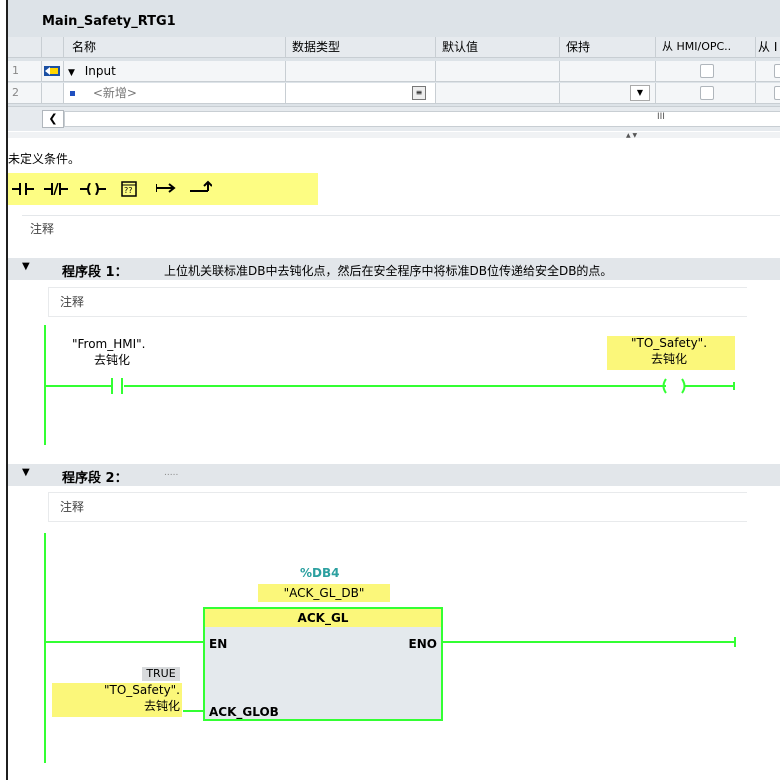 This screenshot has width=780, height=780. What do you see at coordinates (323, 618) in the screenshot?
I see `function-block-name: ACK_GL` at bounding box center [323, 618].